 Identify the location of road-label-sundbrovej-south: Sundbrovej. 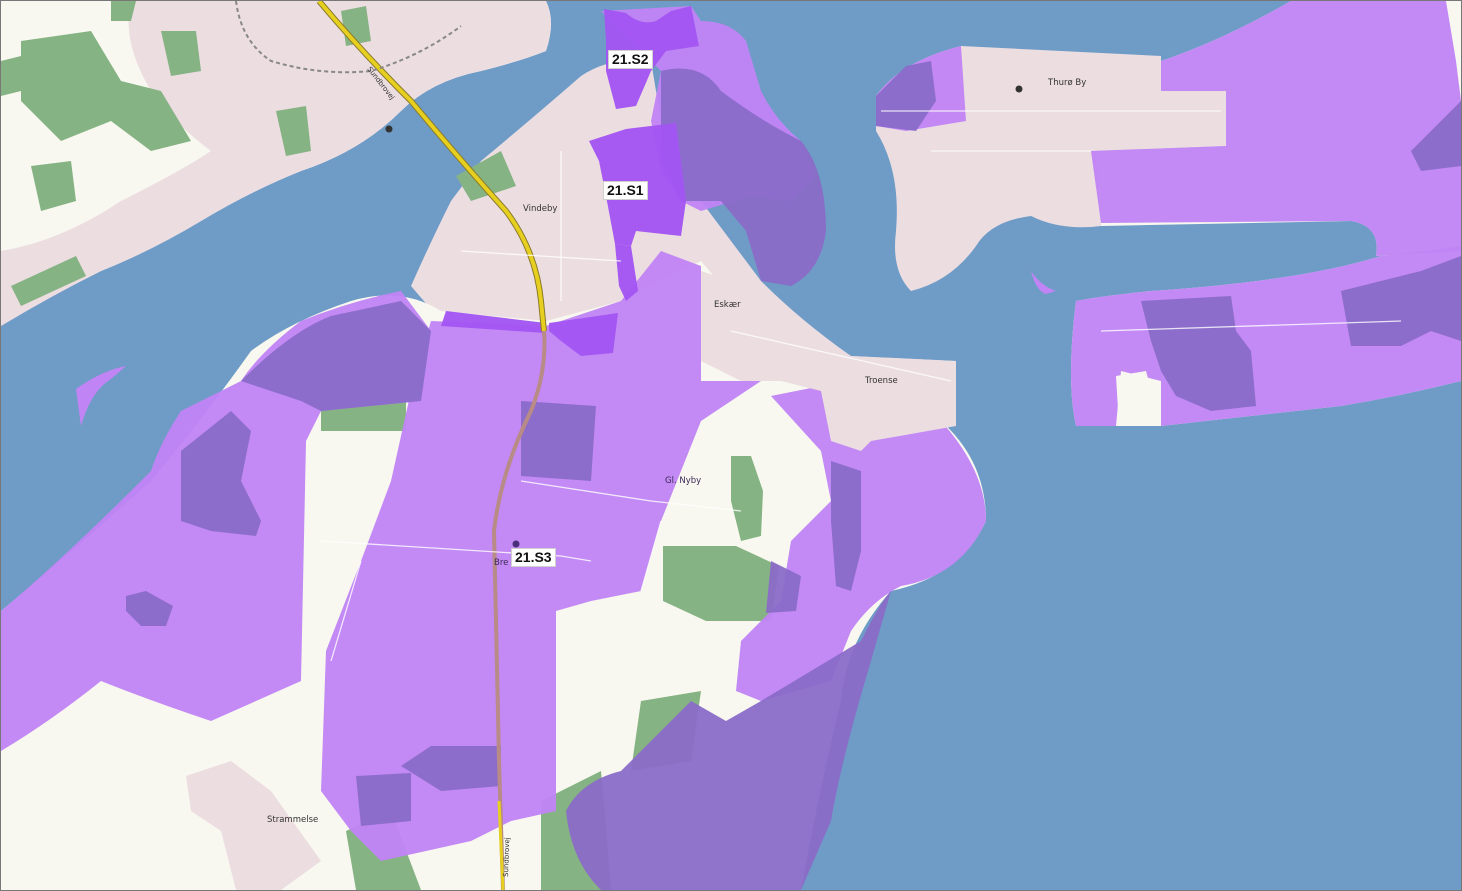
(506, 857).